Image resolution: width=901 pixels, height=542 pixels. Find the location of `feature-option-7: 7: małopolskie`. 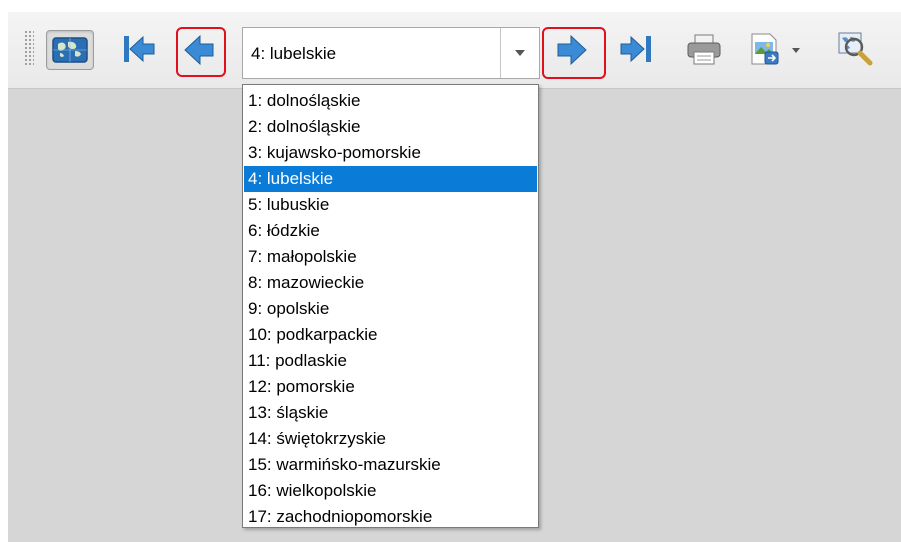

feature-option-7: 7: małopolskie is located at coordinates (390, 257).